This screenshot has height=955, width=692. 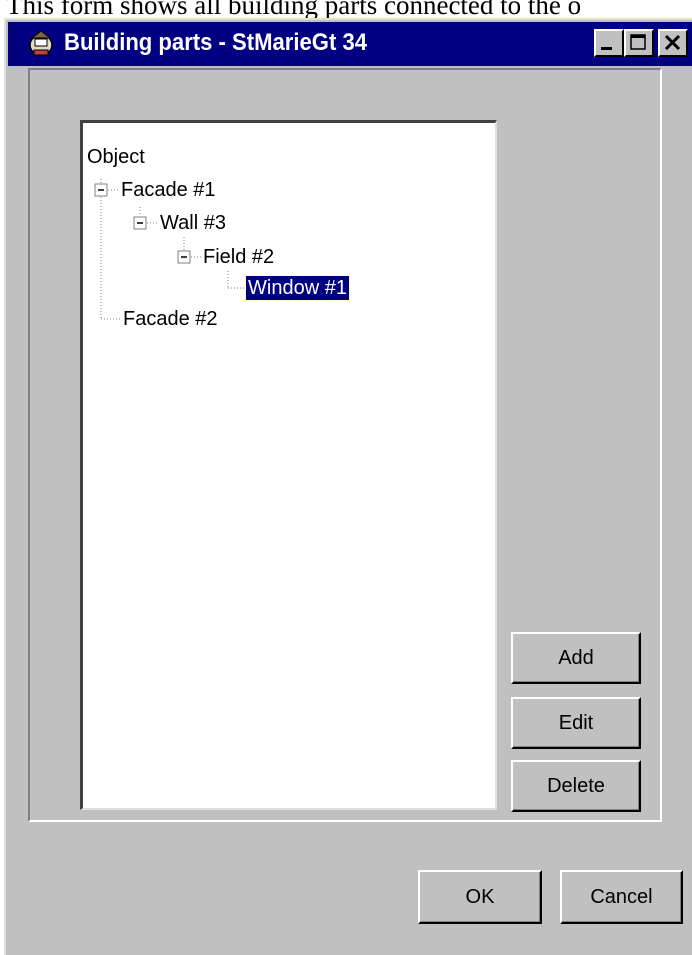 I want to click on ok-button: OK, so click(x=480, y=897).